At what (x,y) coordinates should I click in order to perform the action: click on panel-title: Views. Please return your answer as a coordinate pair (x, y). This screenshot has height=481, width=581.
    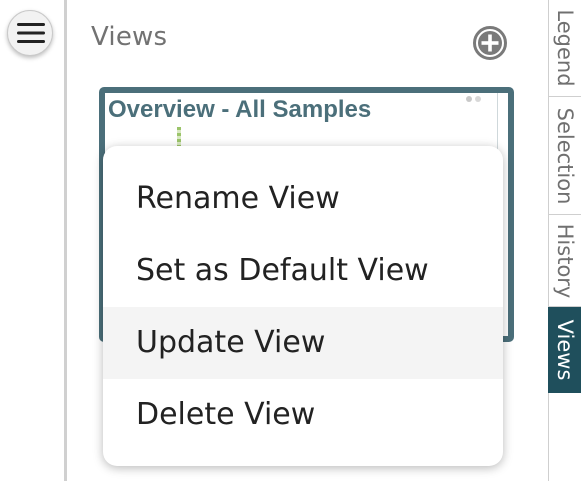
    Looking at the image, I should click on (129, 37).